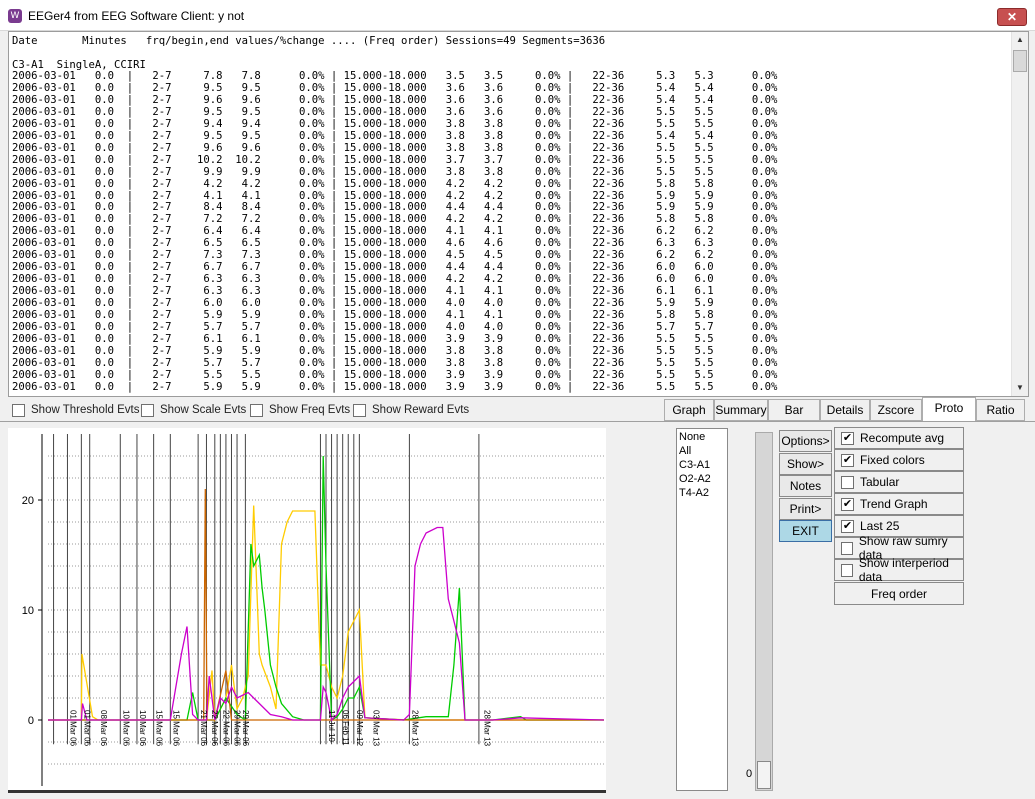 This screenshot has height=799, width=1035. What do you see at coordinates (1012, 17) in the screenshot?
I see `close-button: ✕` at bounding box center [1012, 17].